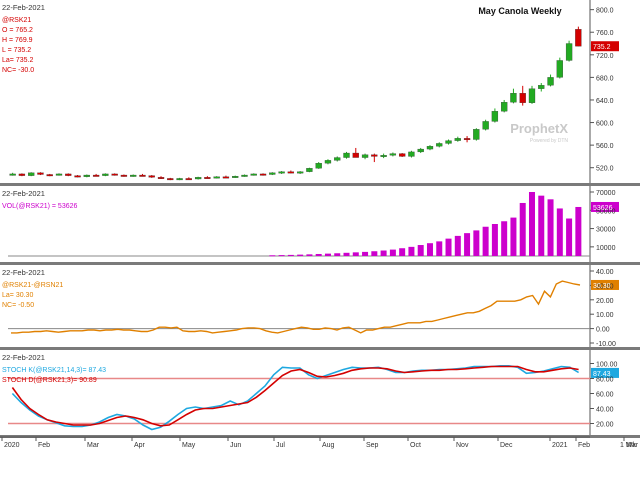 This screenshot has height=480, width=640. I want to click on y-tick-label: 30000, so click(606, 230).